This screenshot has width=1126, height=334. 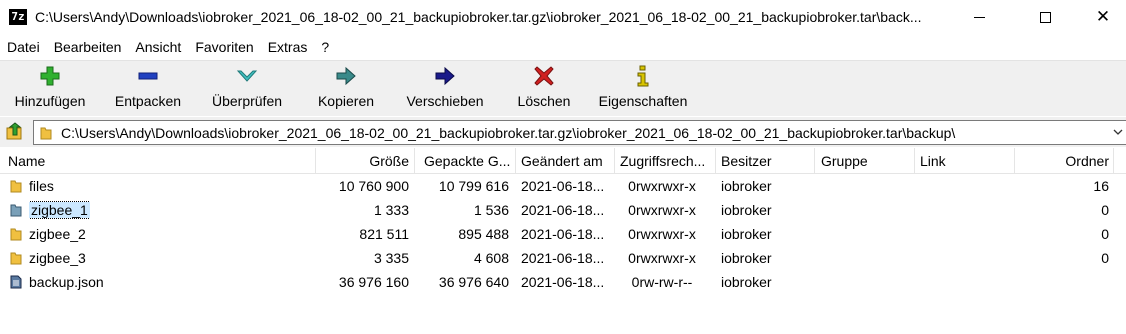 I want to click on row-name: zigbee_2, so click(x=57, y=234).